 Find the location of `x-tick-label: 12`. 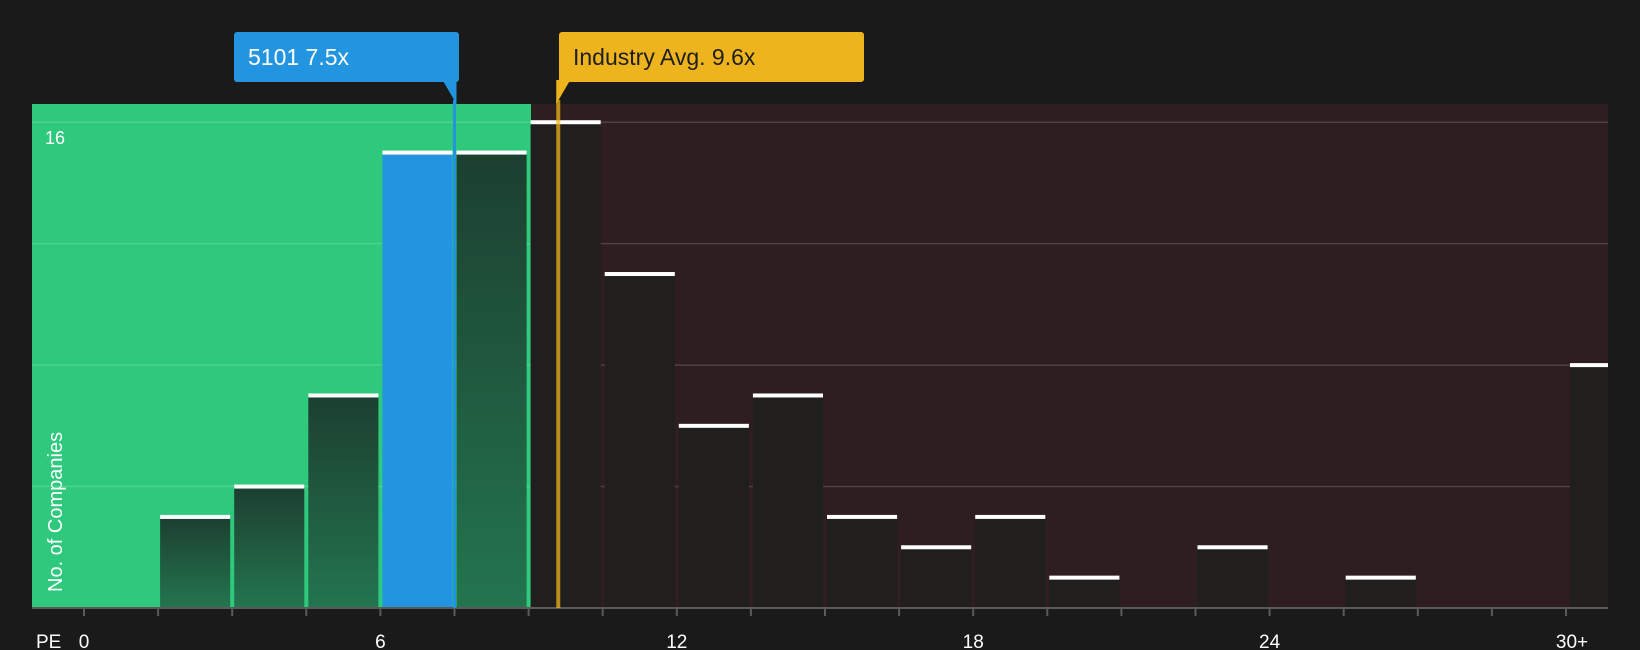

x-tick-label: 12 is located at coordinates (676, 641).